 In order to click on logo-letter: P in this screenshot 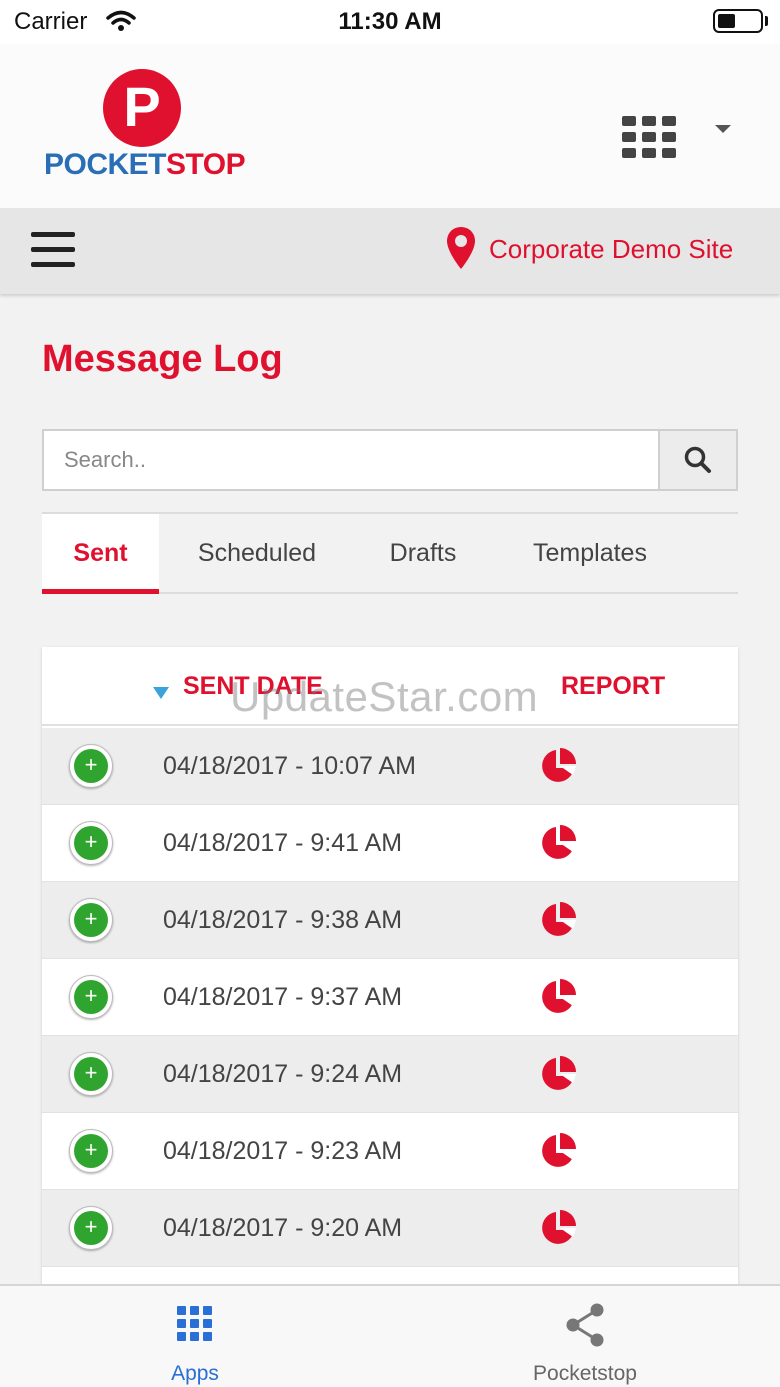, I will do `click(142, 106)`.